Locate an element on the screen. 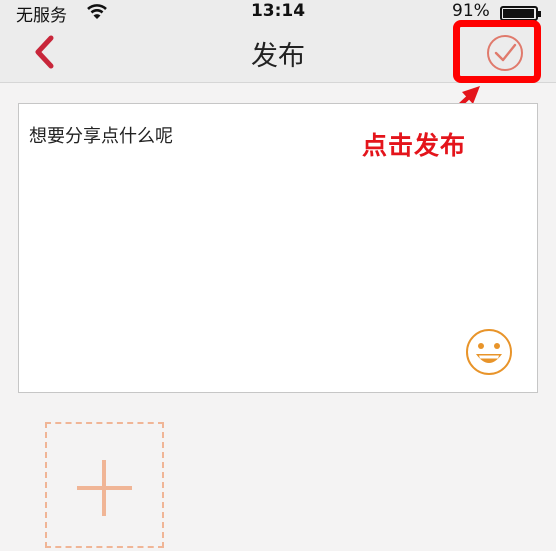 This screenshot has height=551, width=556. battery-icon is located at coordinates (520, 13).